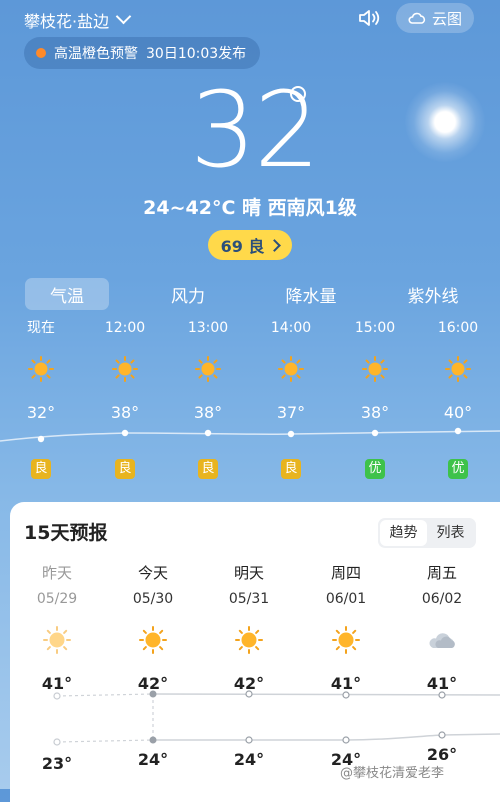 The width and height of the screenshot is (500, 802). What do you see at coordinates (433, 294) in the screenshot?
I see `tab-uv: 紫外线` at bounding box center [433, 294].